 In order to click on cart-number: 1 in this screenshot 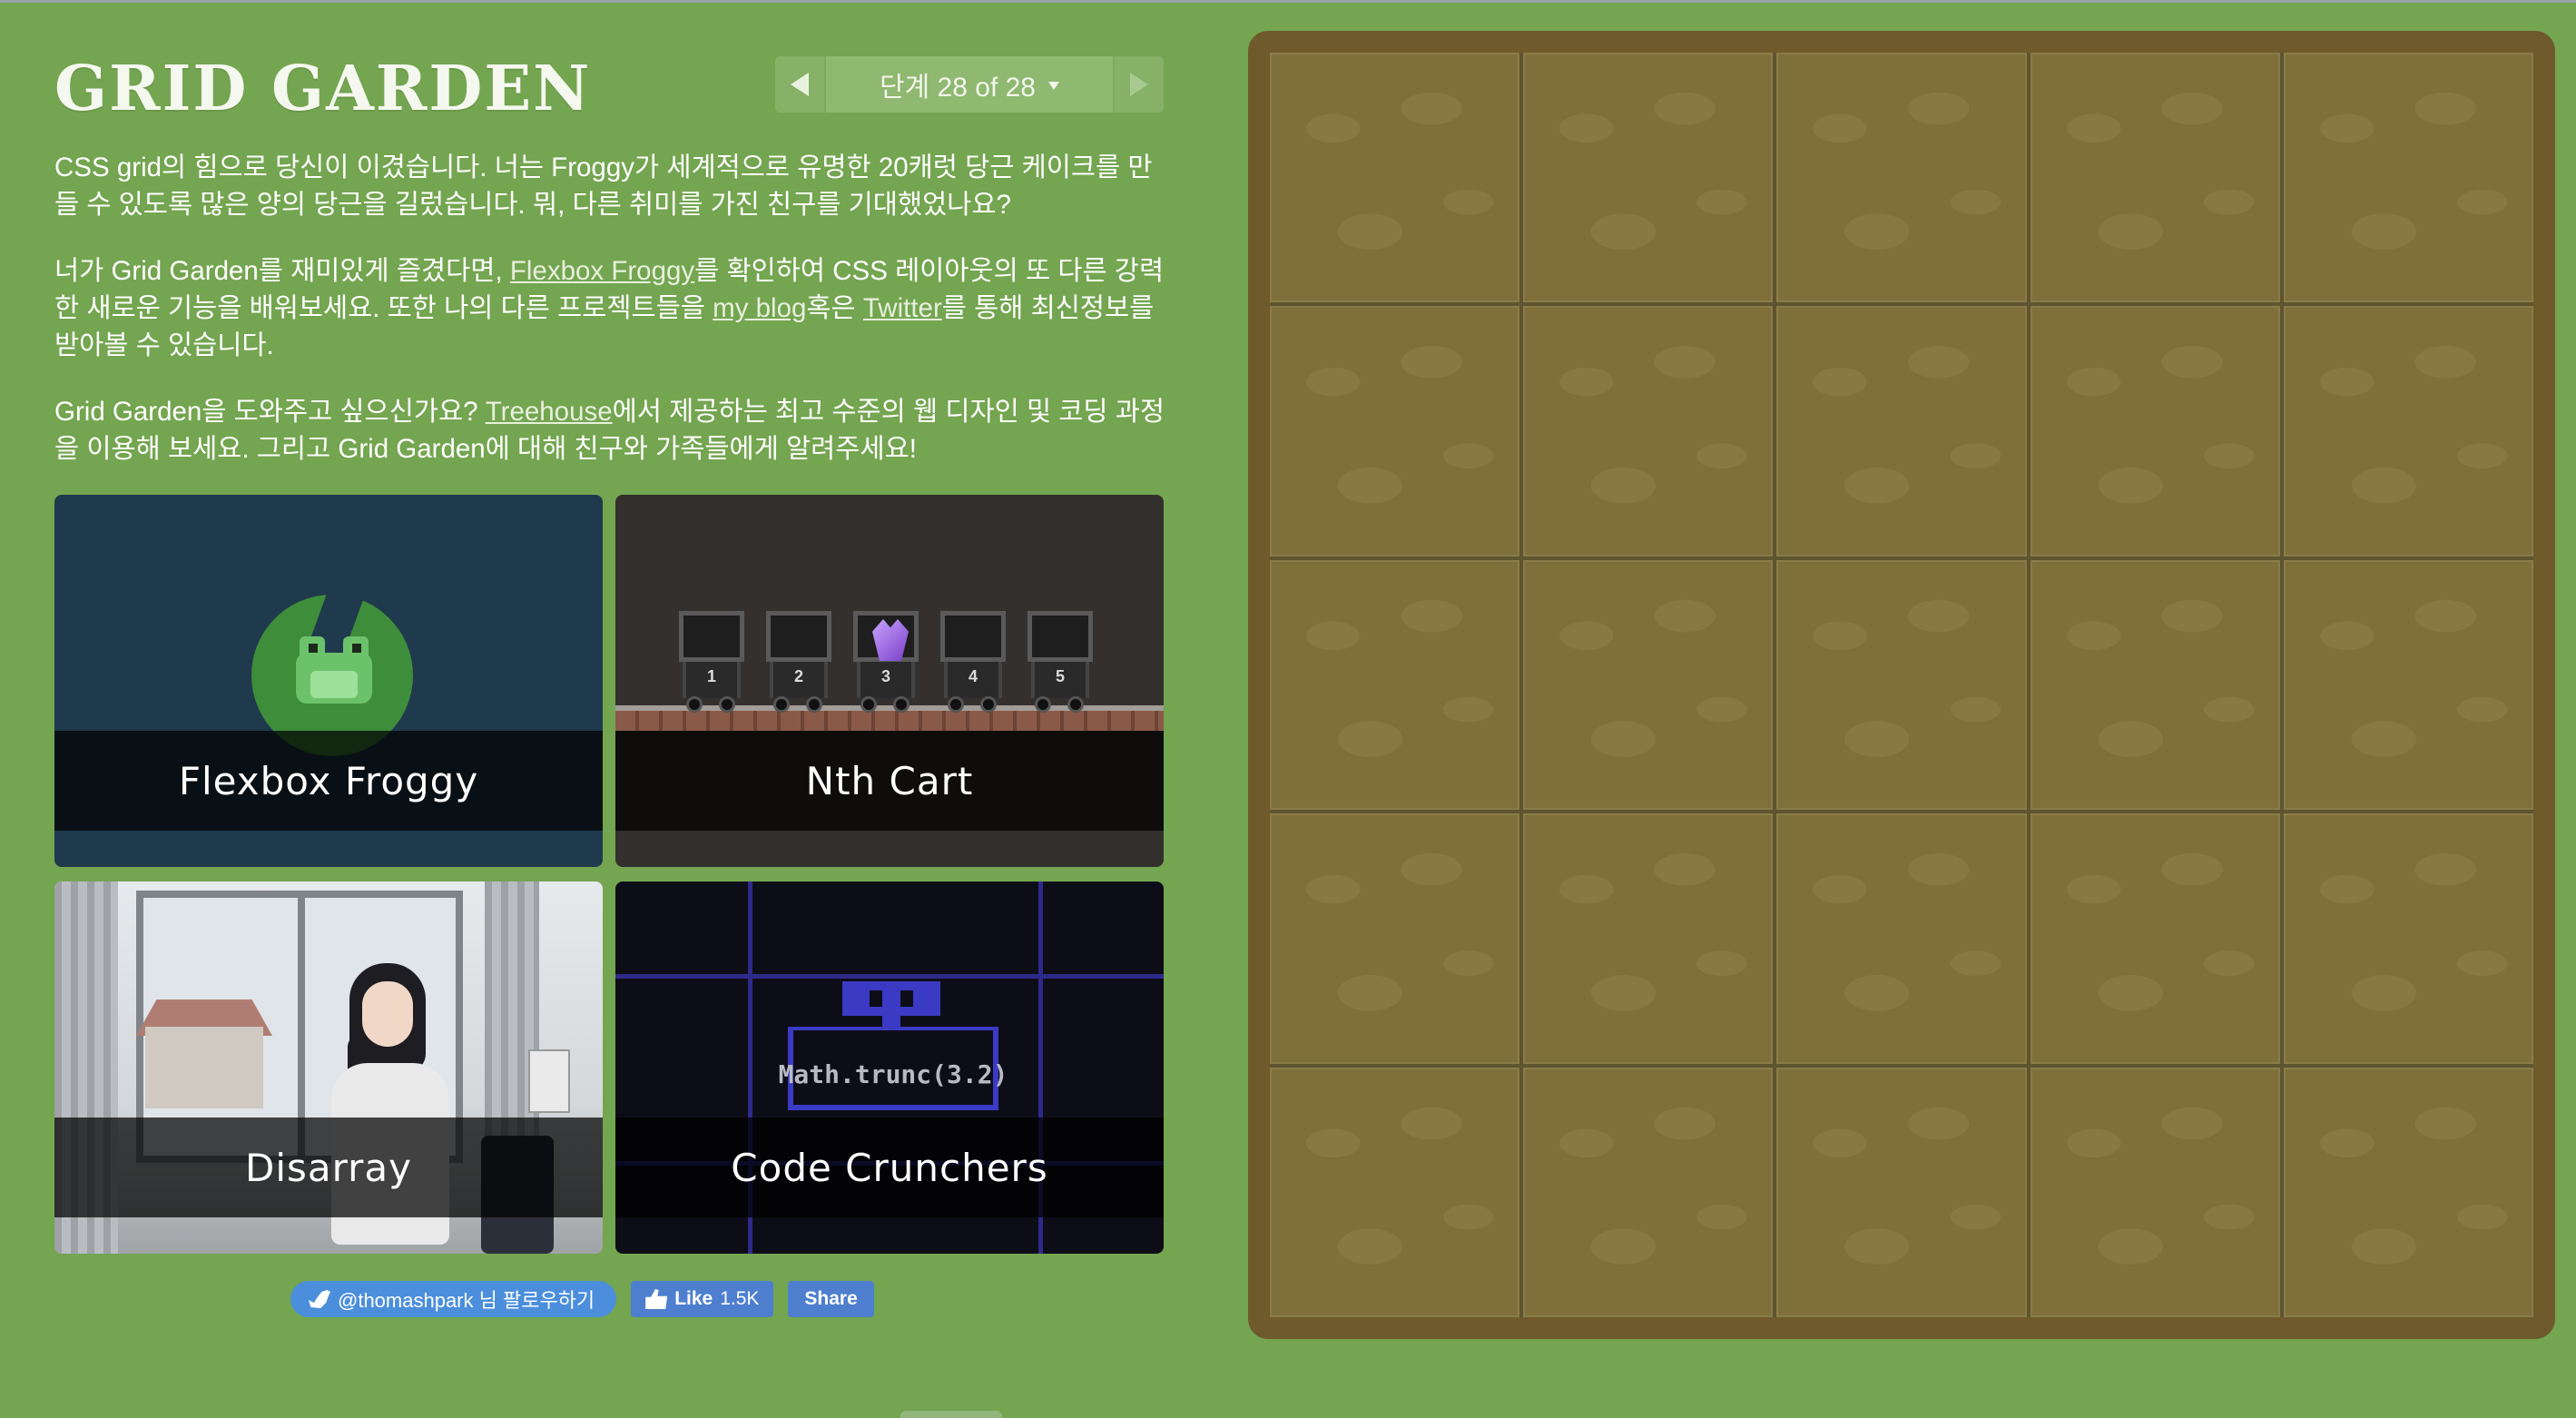, I will do `click(711, 676)`.